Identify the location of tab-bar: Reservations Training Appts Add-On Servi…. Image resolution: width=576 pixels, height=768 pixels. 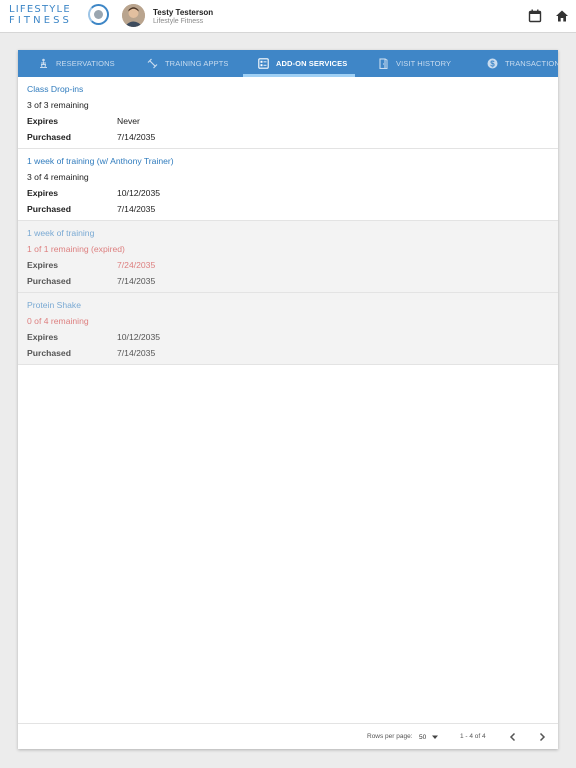
(288, 63).